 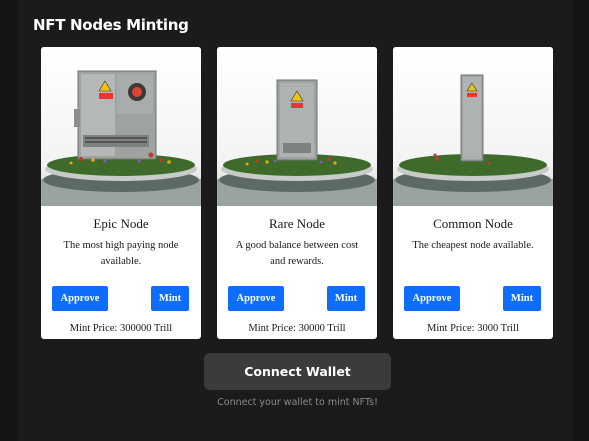 I want to click on epic-node-image, so click(x=121, y=126).